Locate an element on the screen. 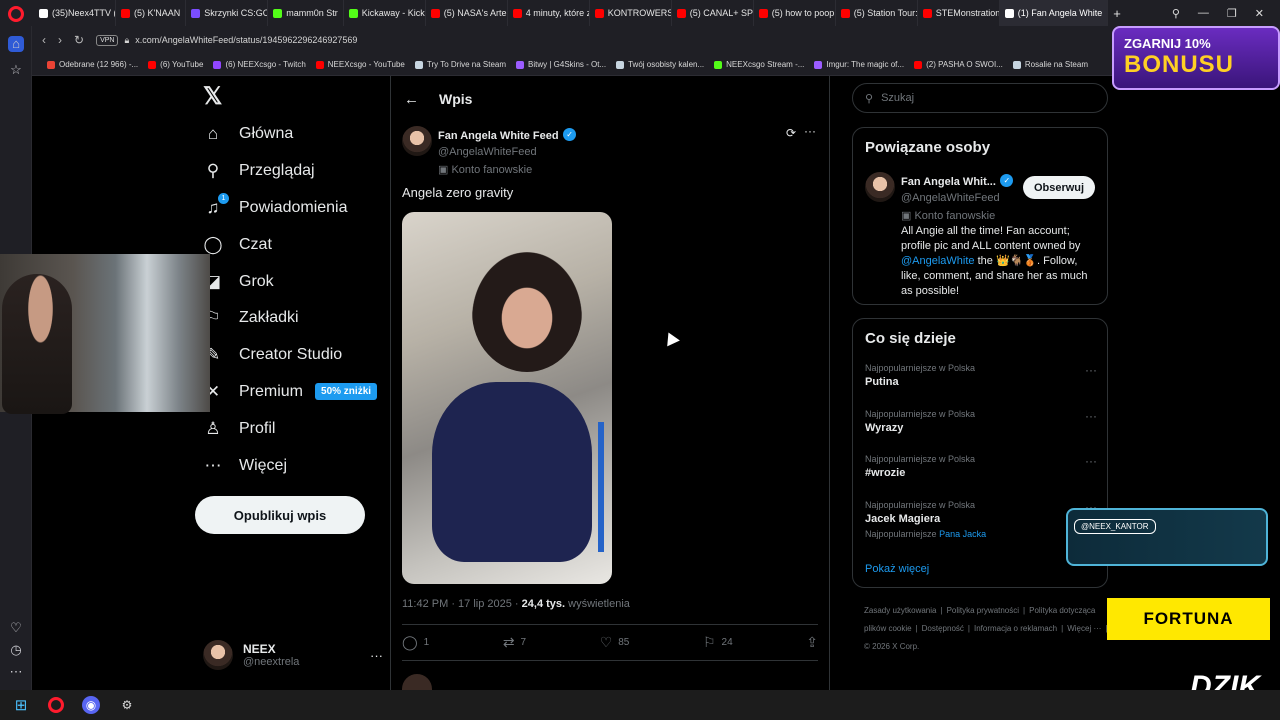 The image size is (1280, 720). minimize-icon: — is located at coordinates (1203, 13).